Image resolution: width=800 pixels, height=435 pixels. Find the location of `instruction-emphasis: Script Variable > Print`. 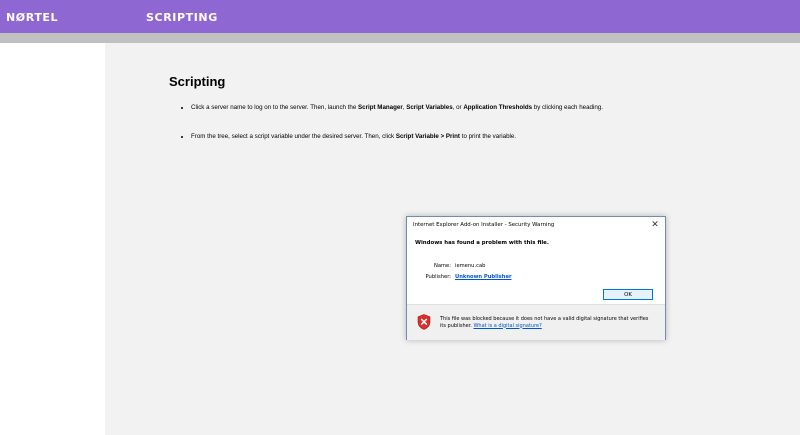

instruction-emphasis: Script Variable > Print is located at coordinates (427, 136).